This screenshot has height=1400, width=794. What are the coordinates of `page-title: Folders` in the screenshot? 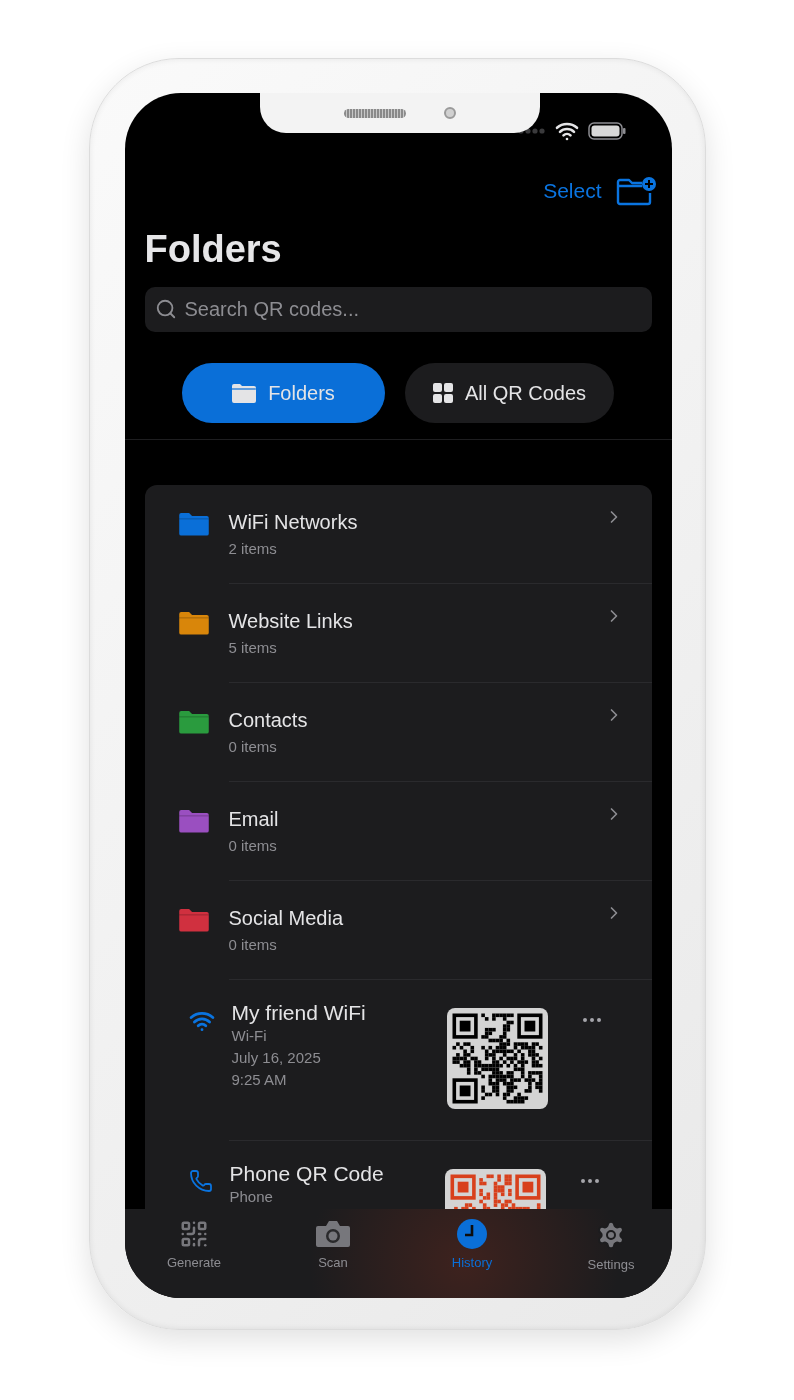 It's located at (213, 249).